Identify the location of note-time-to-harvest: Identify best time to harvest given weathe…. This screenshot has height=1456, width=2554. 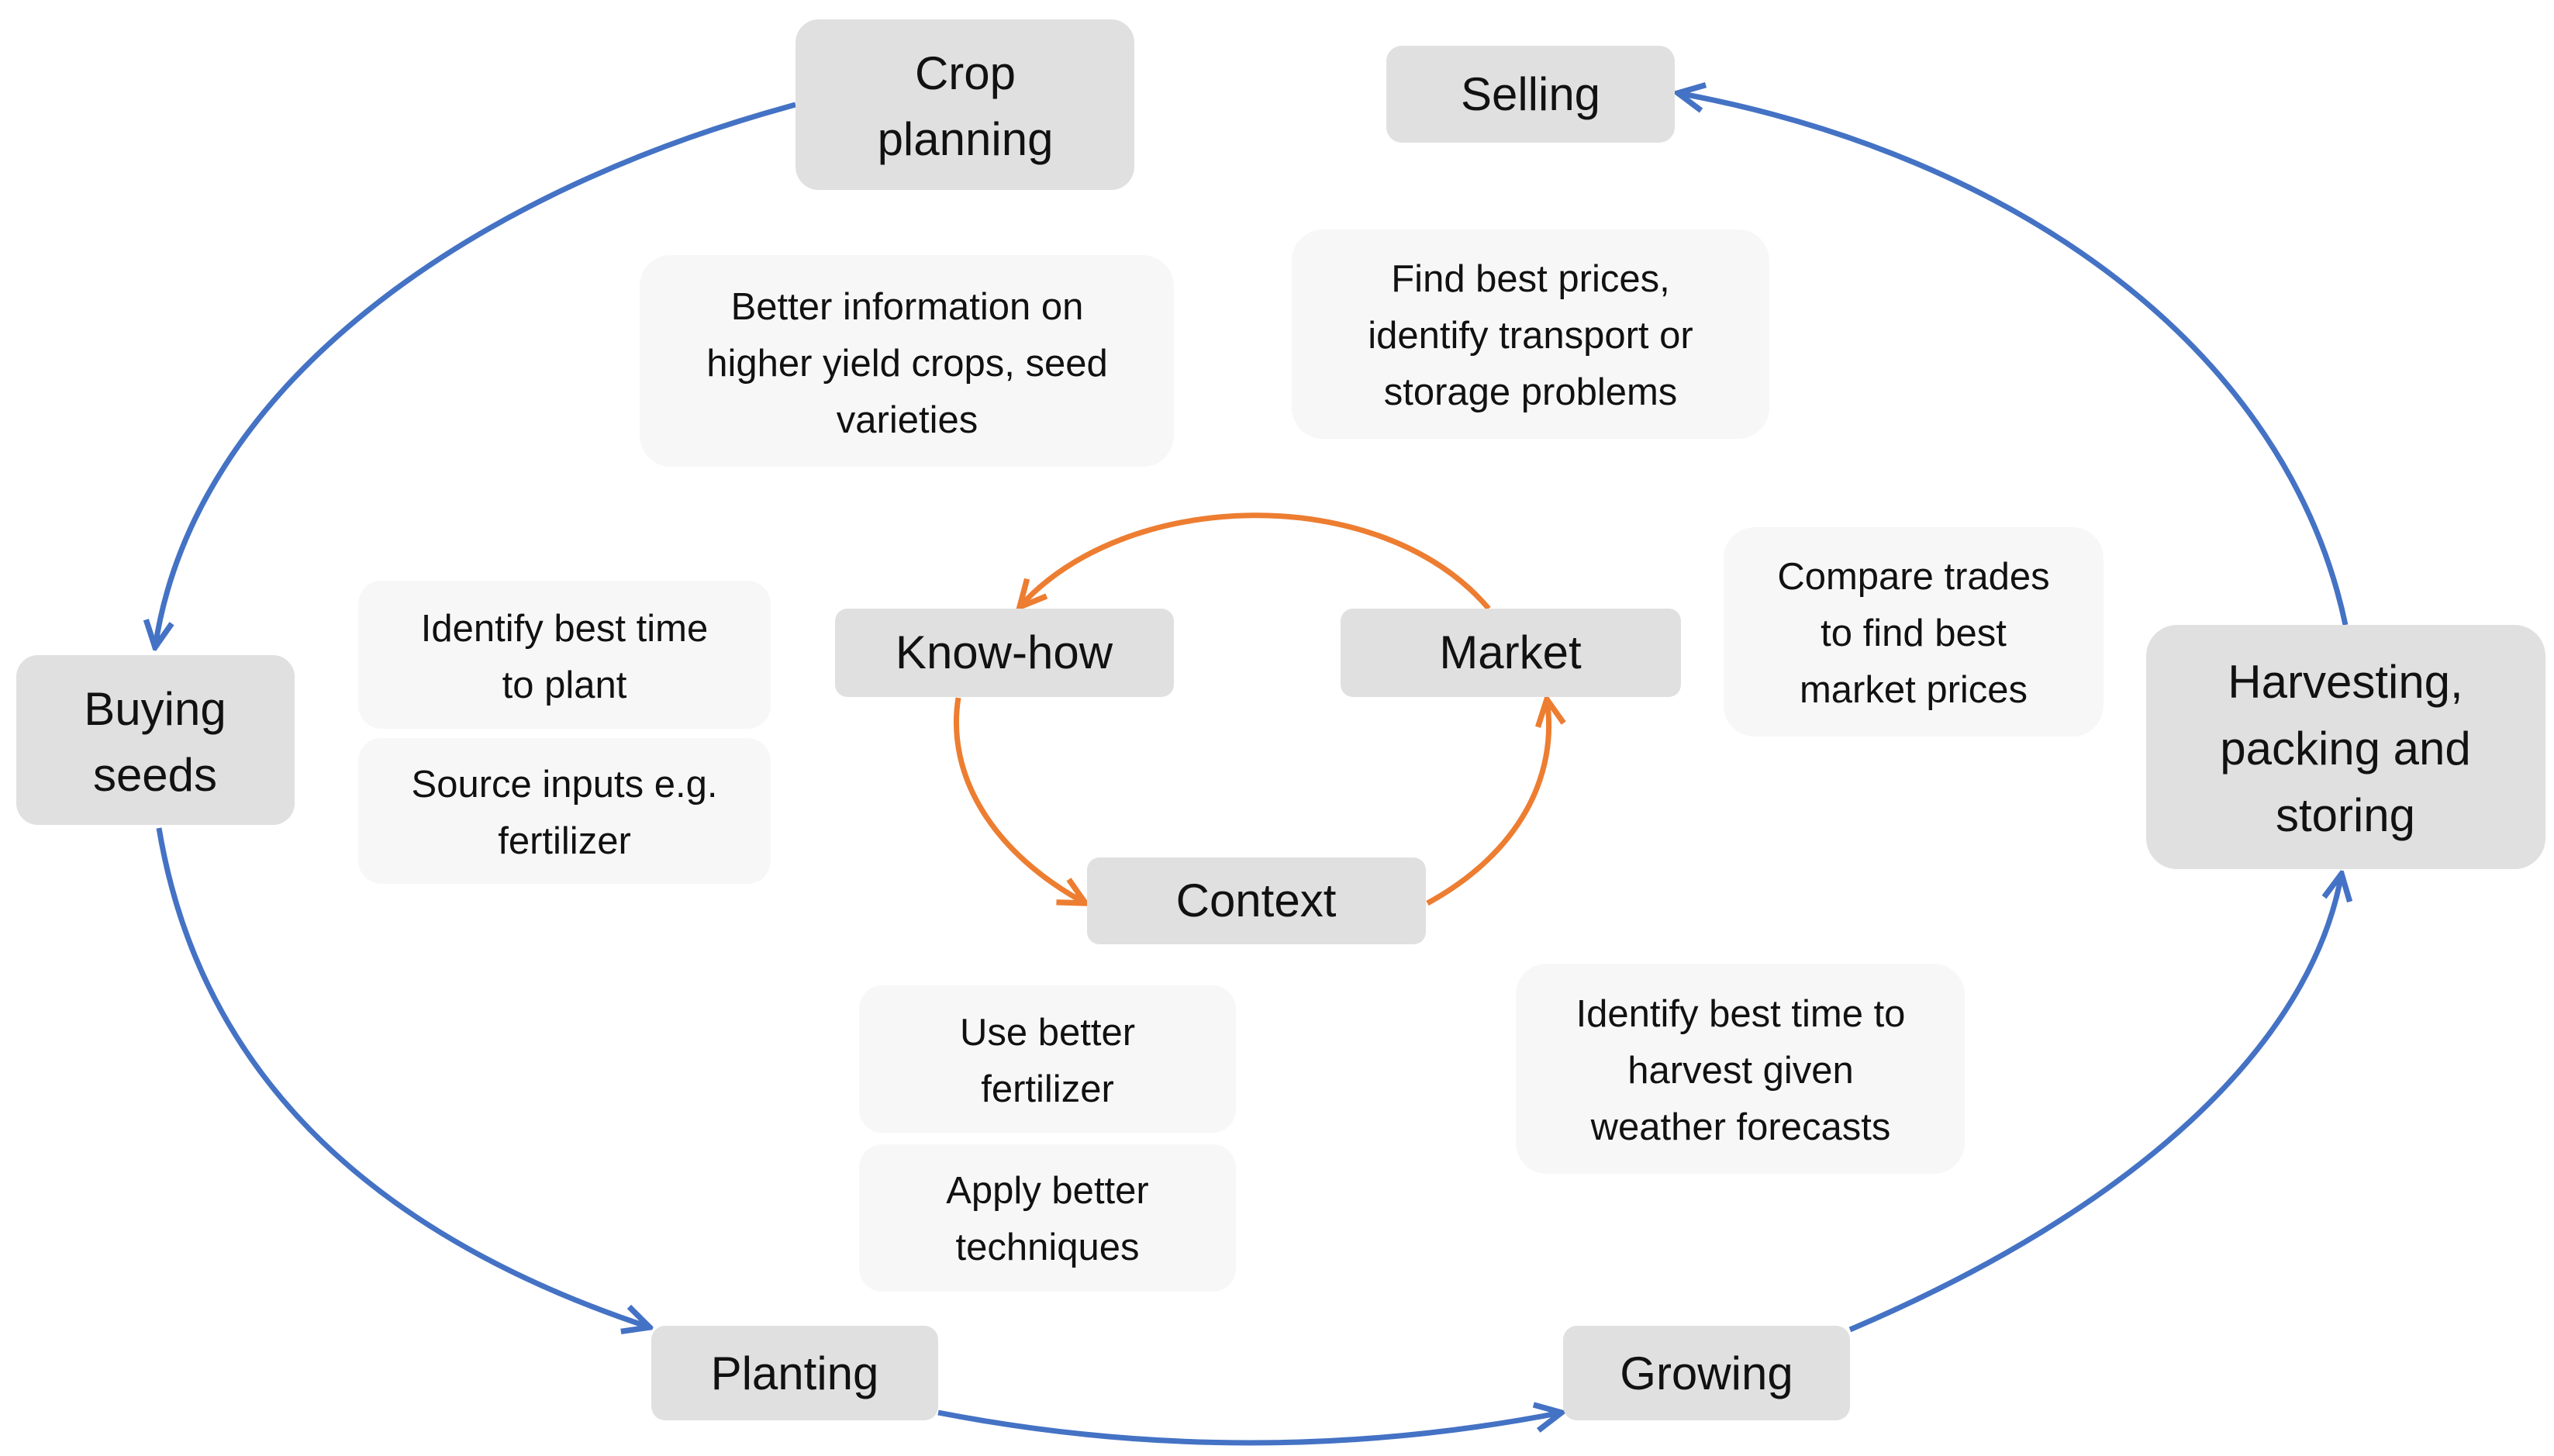
(1740, 1069).